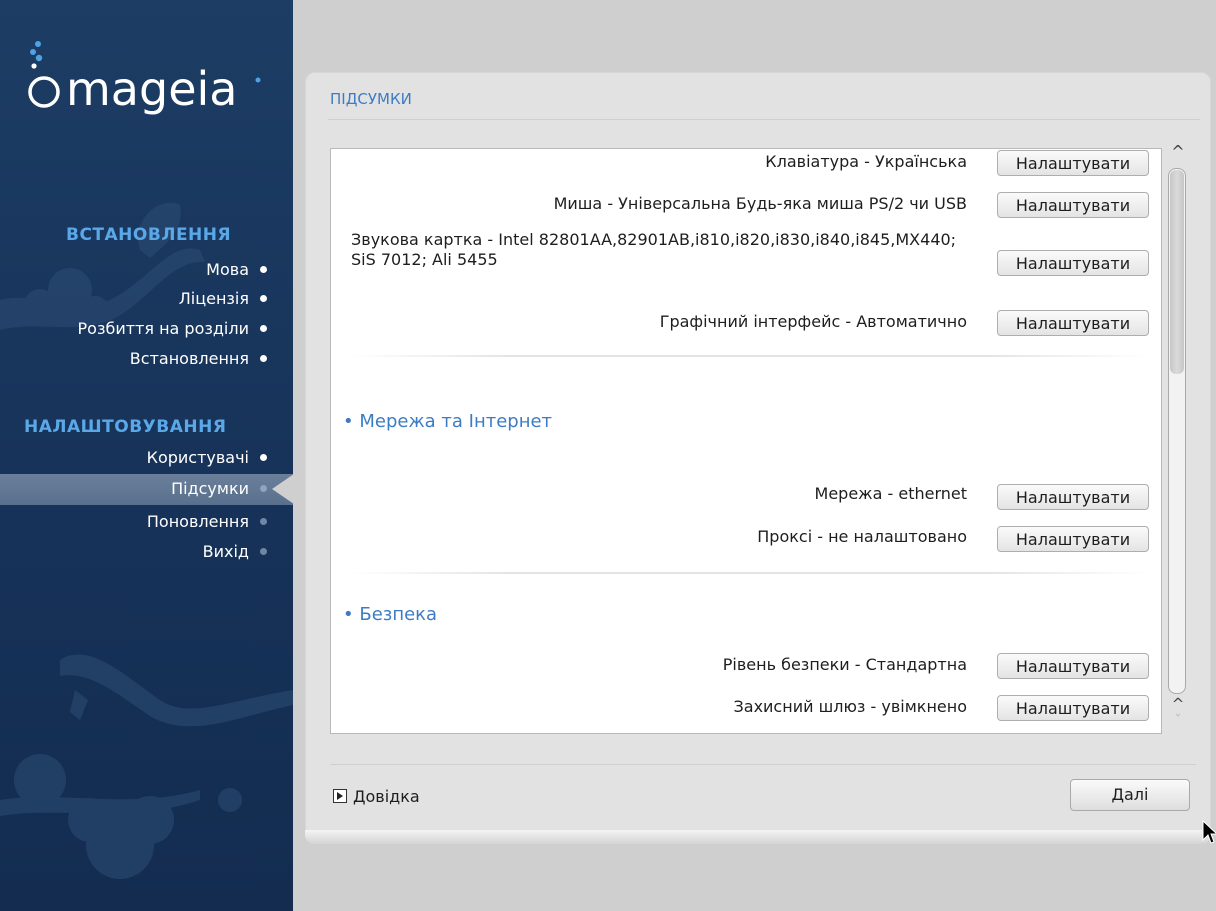  What do you see at coordinates (197, 521) in the screenshot?
I see `sidebar-step-label: Поновлення` at bounding box center [197, 521].